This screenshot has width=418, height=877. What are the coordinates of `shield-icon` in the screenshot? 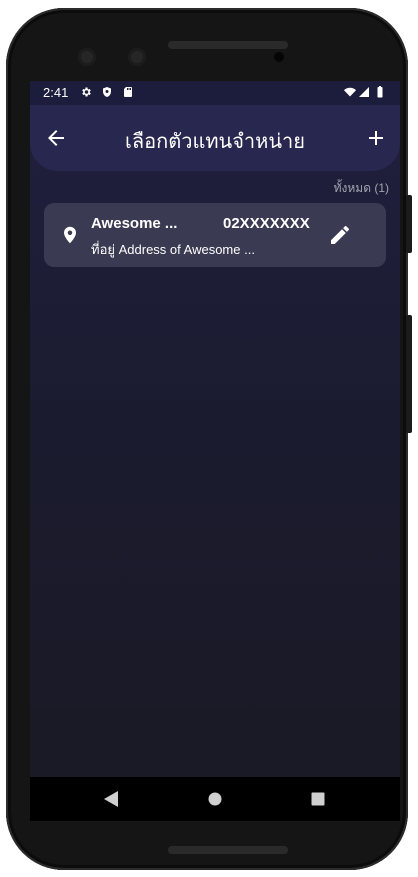 It's located at (107, 92).